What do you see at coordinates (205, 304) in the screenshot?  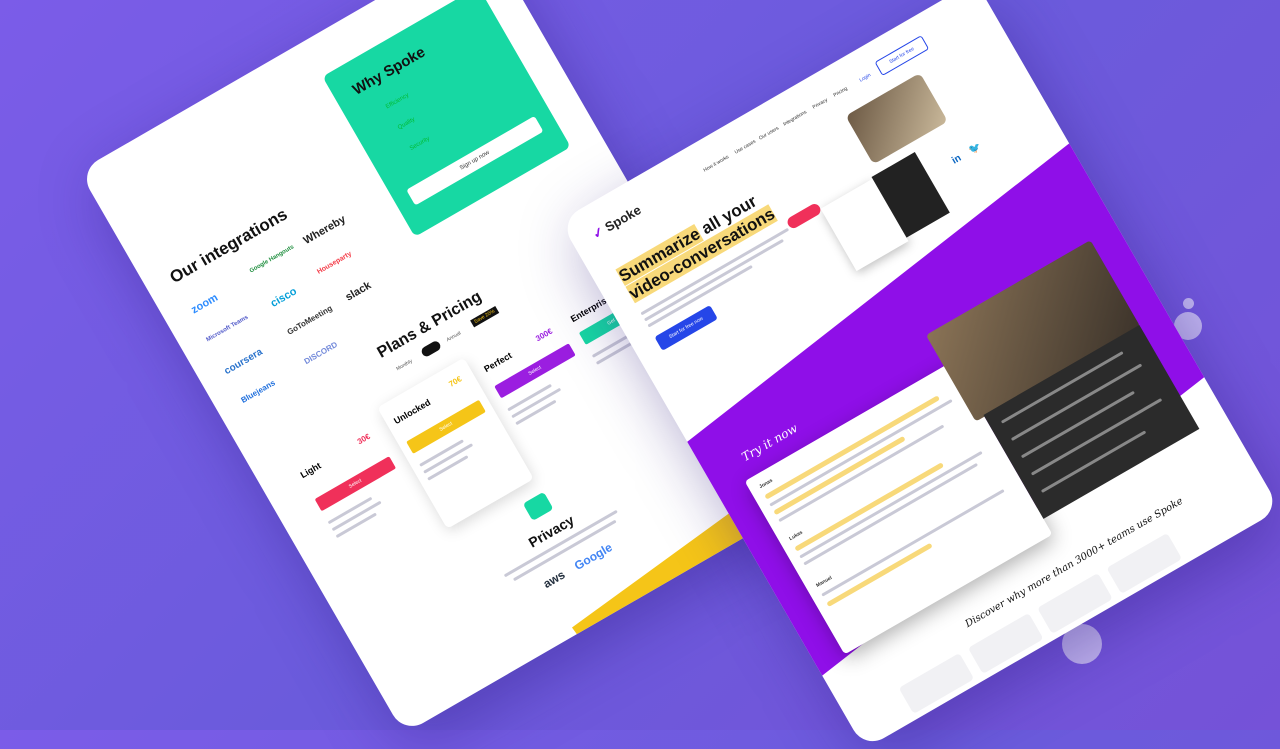 I see `zoom-logo: zoom` at bounding box center [205, 304].